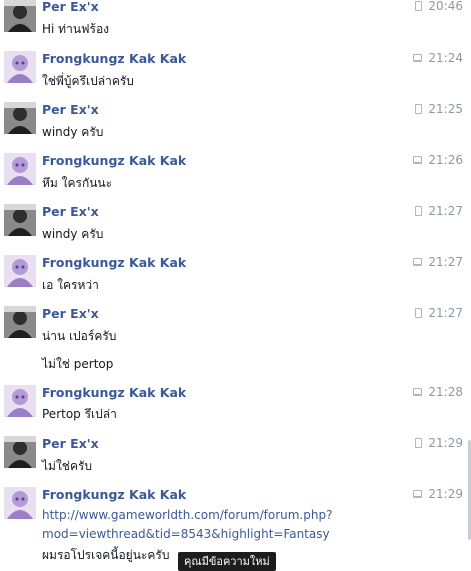  I want to click on message-text: ไม่ใช่ pertop, so click(78, 364).